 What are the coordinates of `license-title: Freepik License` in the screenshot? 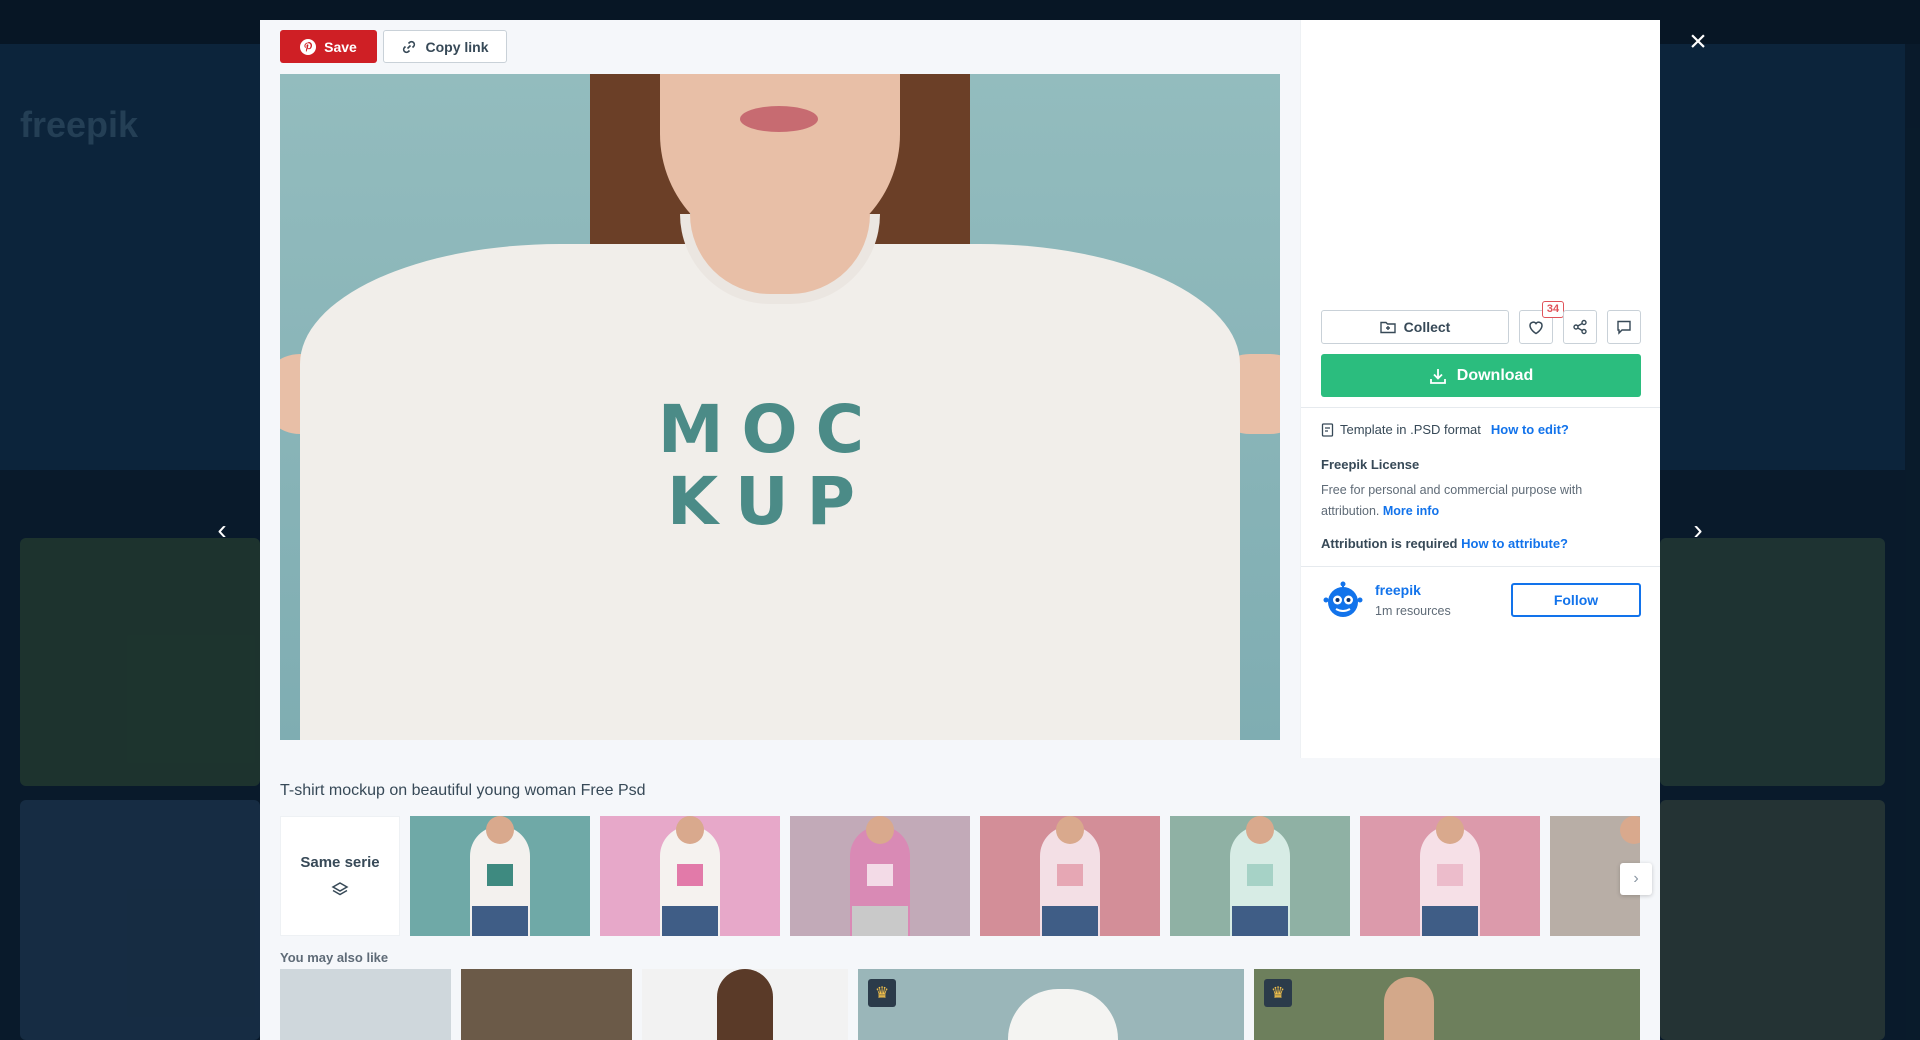 It's located at (1370, 464).